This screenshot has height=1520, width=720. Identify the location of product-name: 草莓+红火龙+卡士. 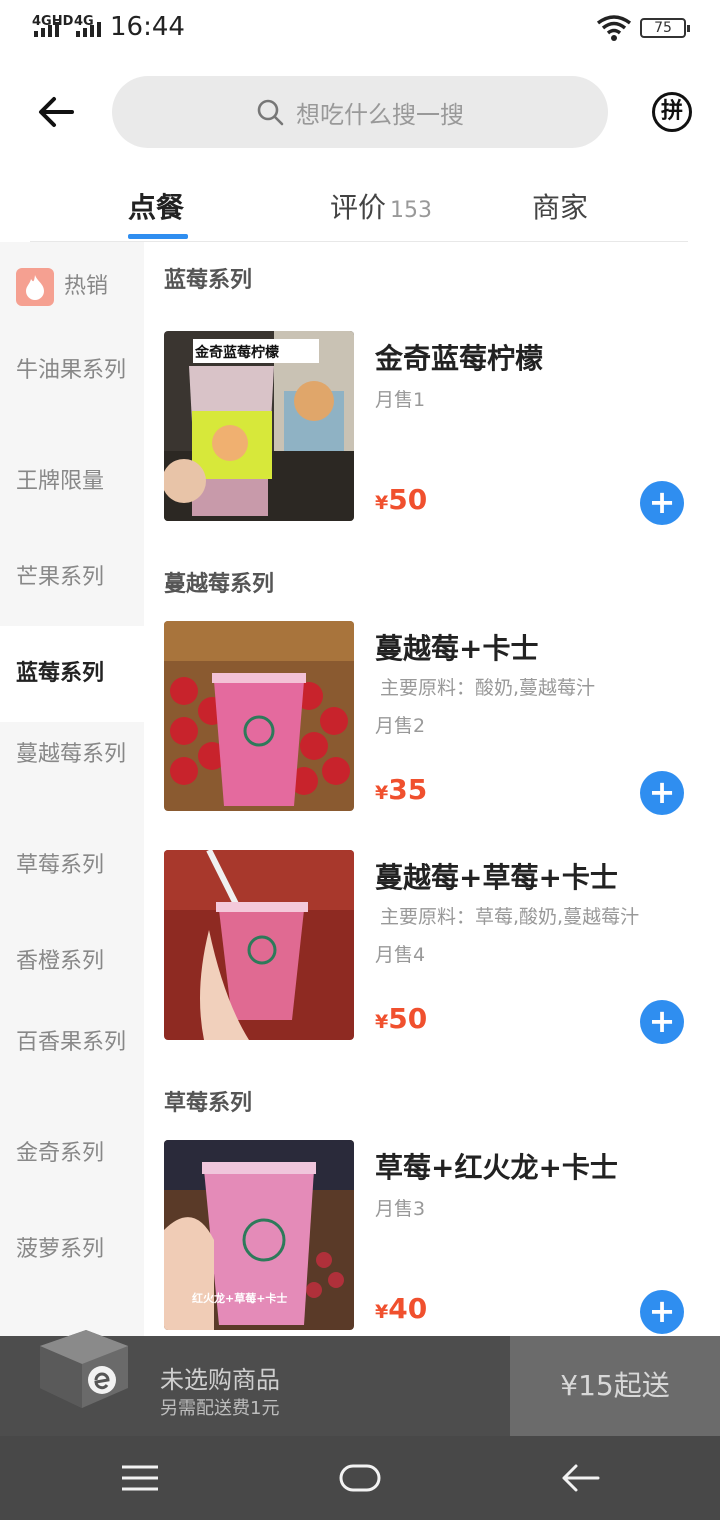
(496, 1167).